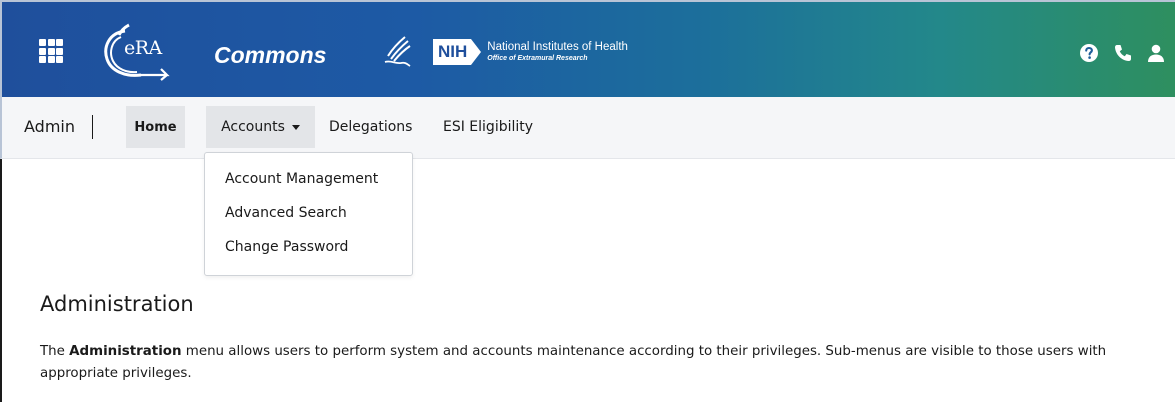 Image resolution: width=1175 pixels, height=402 pixels. Describe the element at coordinates (253, 127) in the screenshot. I see `nav-item-accounts-label: Accounts` at that location.